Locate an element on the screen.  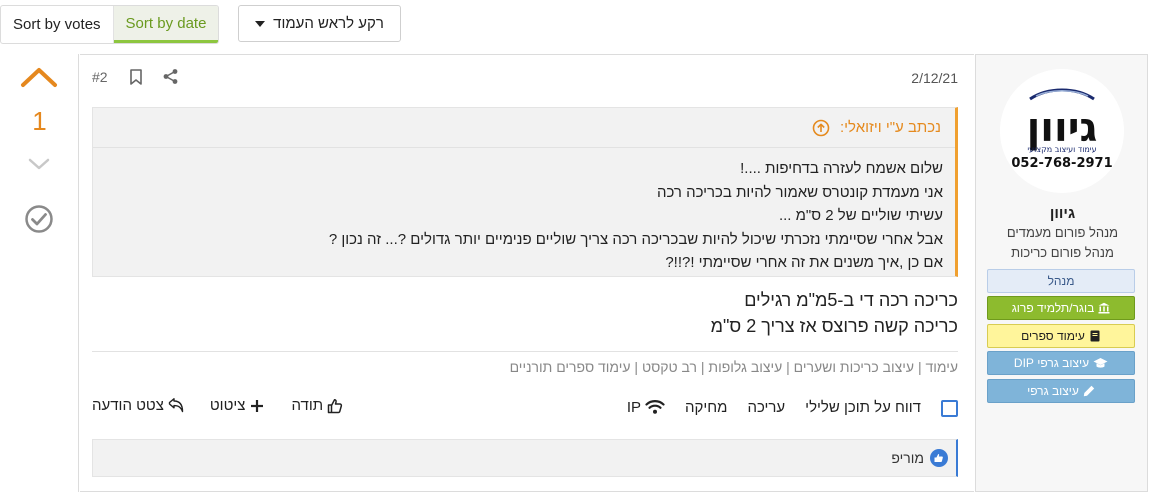
badge-books-label: עימוד ספרים is located at coordinates (1053, 336).